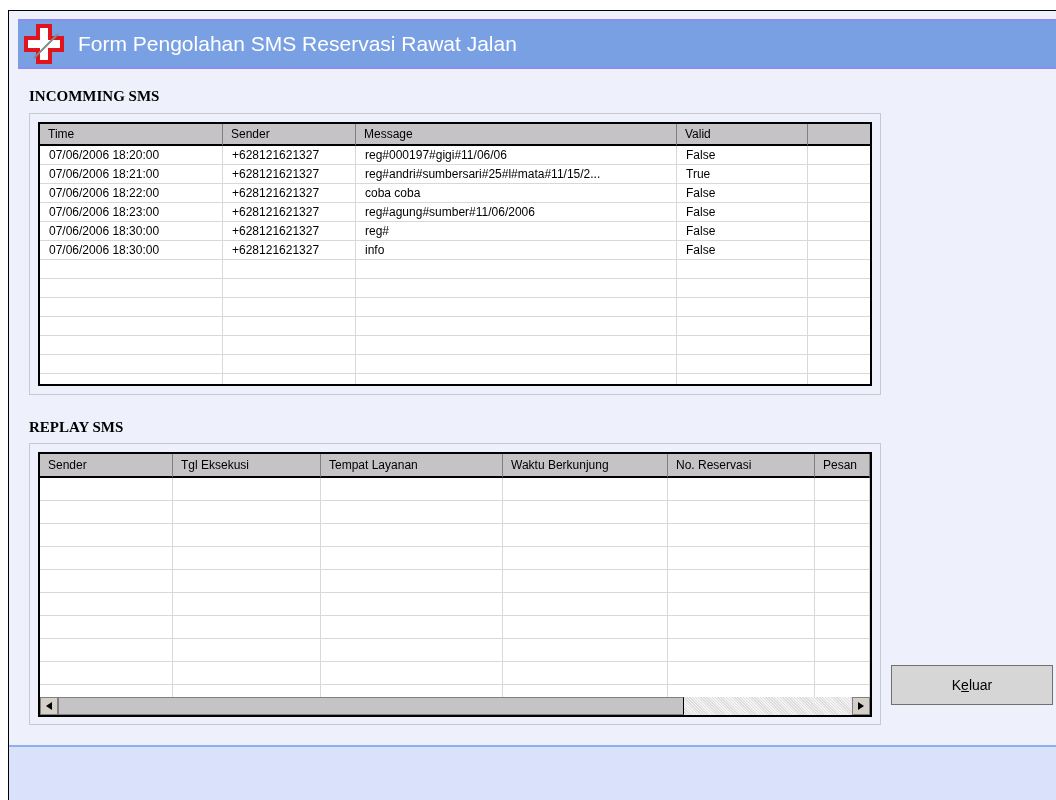 The height and width of the screenshot is (800, 1056). I want to click on column-header: Tgl Eksekusi, so click(247, 466).